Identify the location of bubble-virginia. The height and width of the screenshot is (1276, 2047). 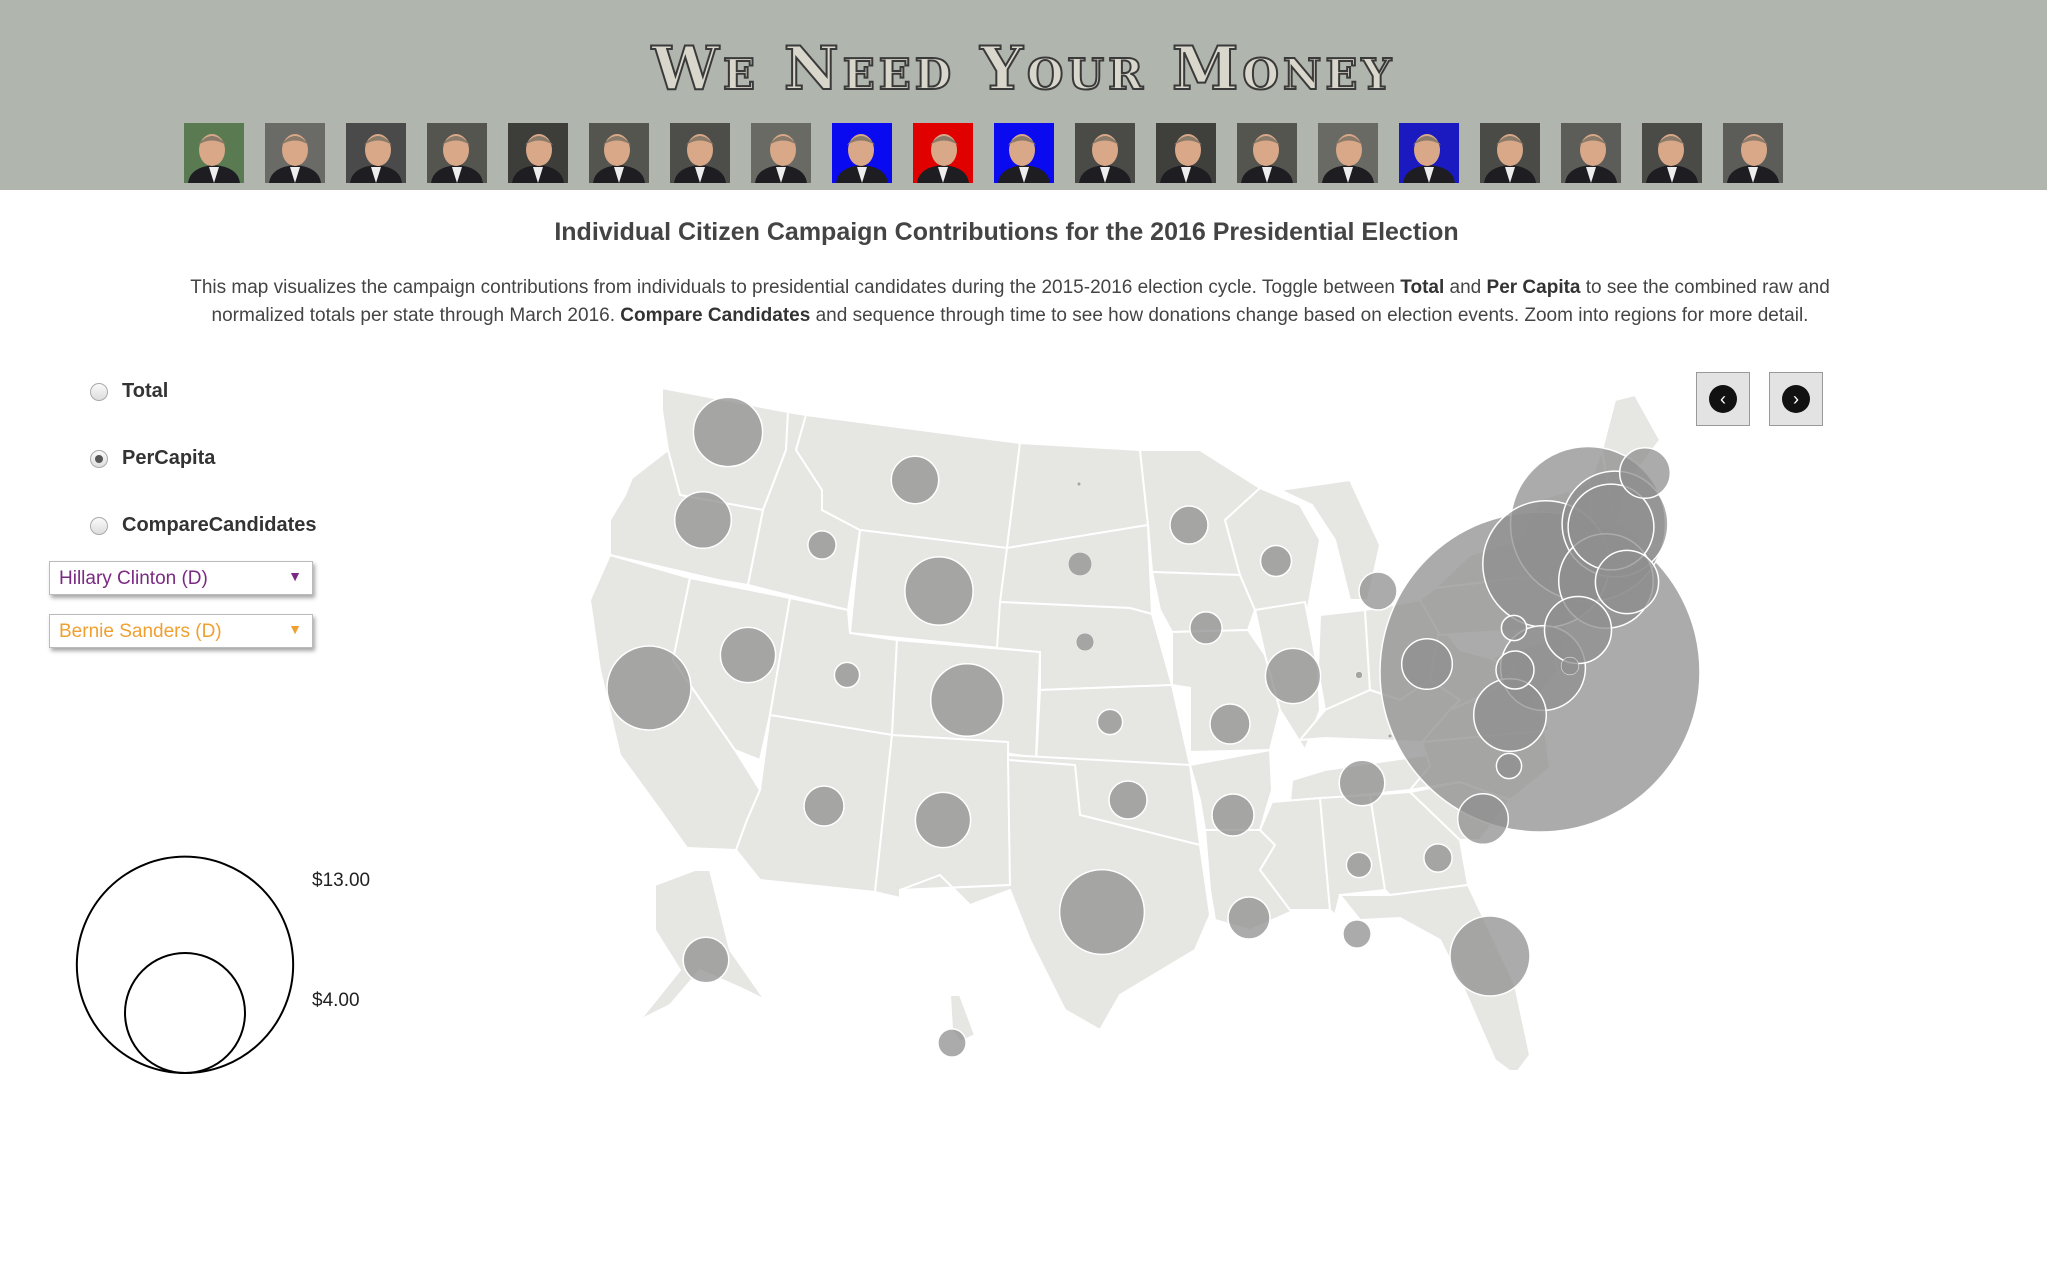
(1510, 715).